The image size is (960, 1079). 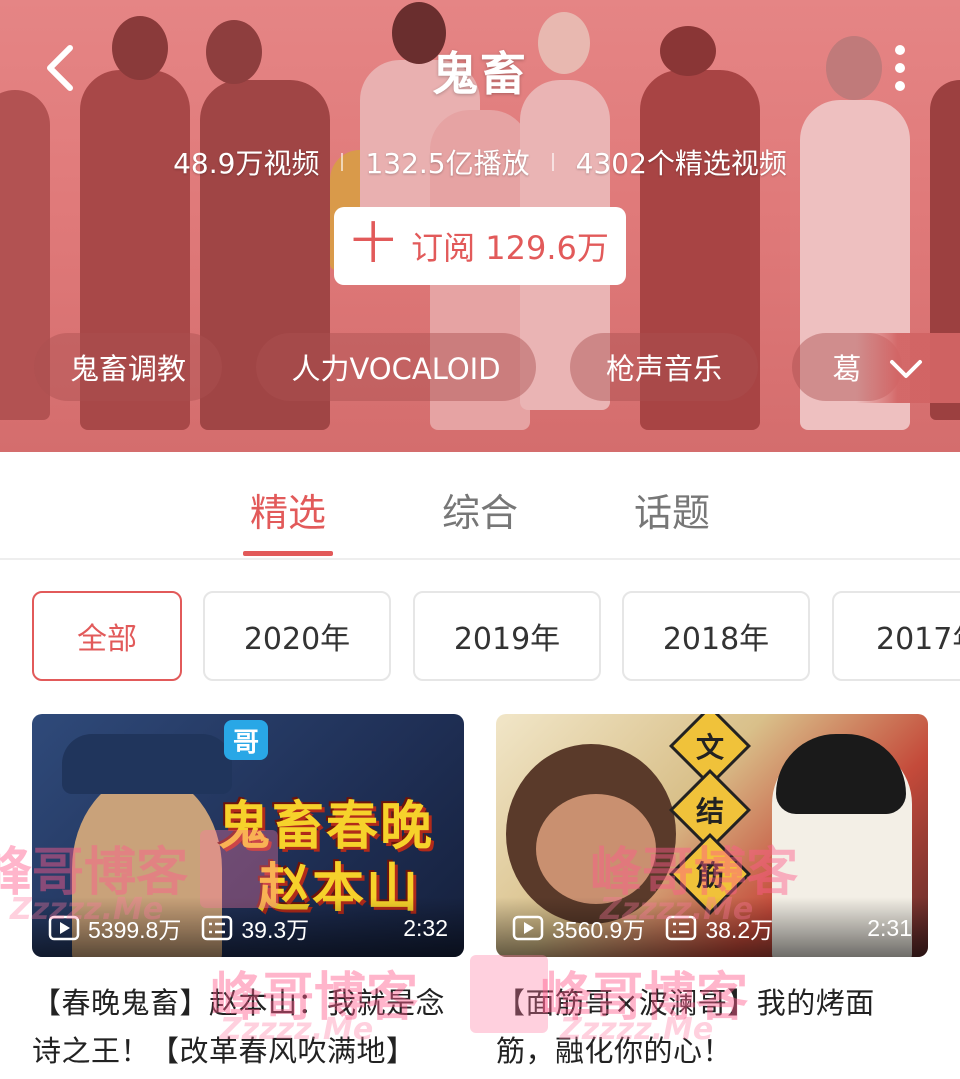 I want to click on video-duration: 2:31, so click(x=889, y=927).